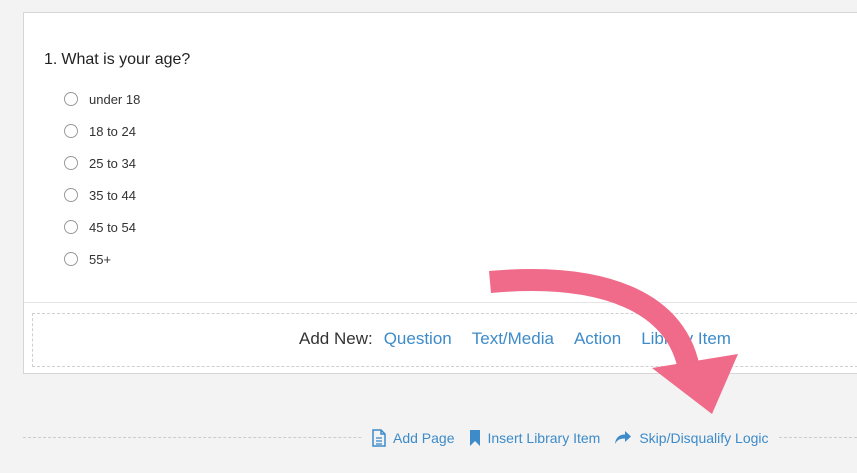 Image resolution: width=857 pixels, height=473 pixels. Describe the element at coordinates (379, 438) in the screenshot. I see `document-icon` at that location.